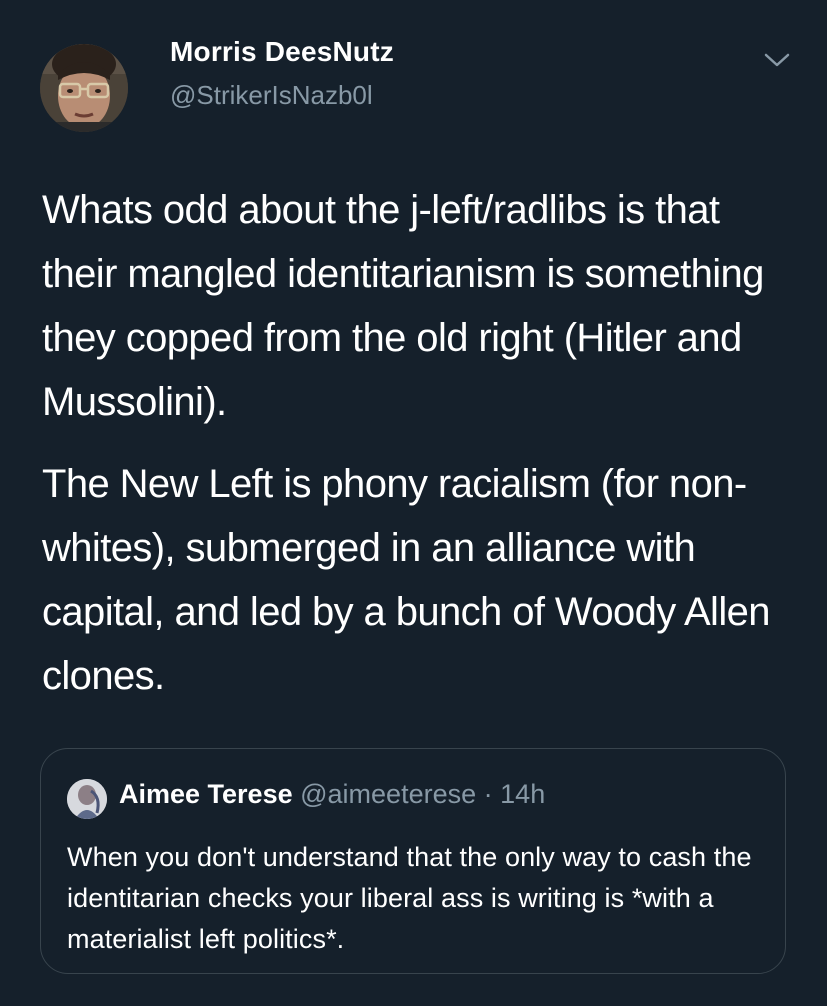 Image resolution: width=827 pixels, height=1006 pixels. Describe the element at coordinates (271, 95) in the screenshot. I see `author-handle: @StrikerIsNazb0l` at that location.